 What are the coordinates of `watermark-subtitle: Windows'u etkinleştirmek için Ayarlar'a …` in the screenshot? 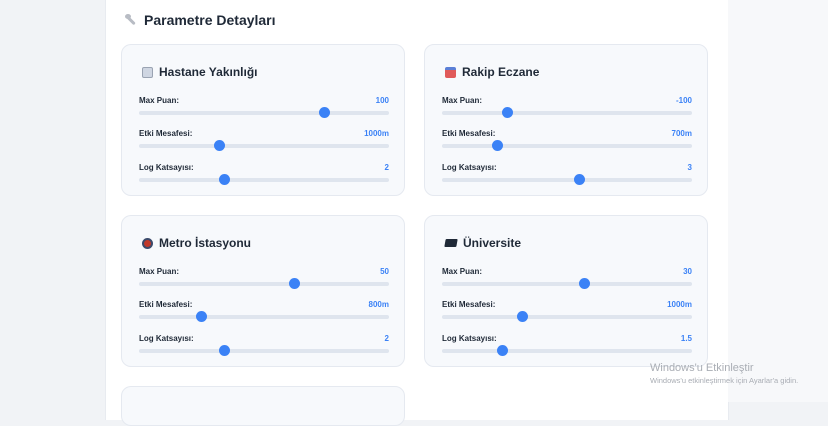 It's located at (724, 380).